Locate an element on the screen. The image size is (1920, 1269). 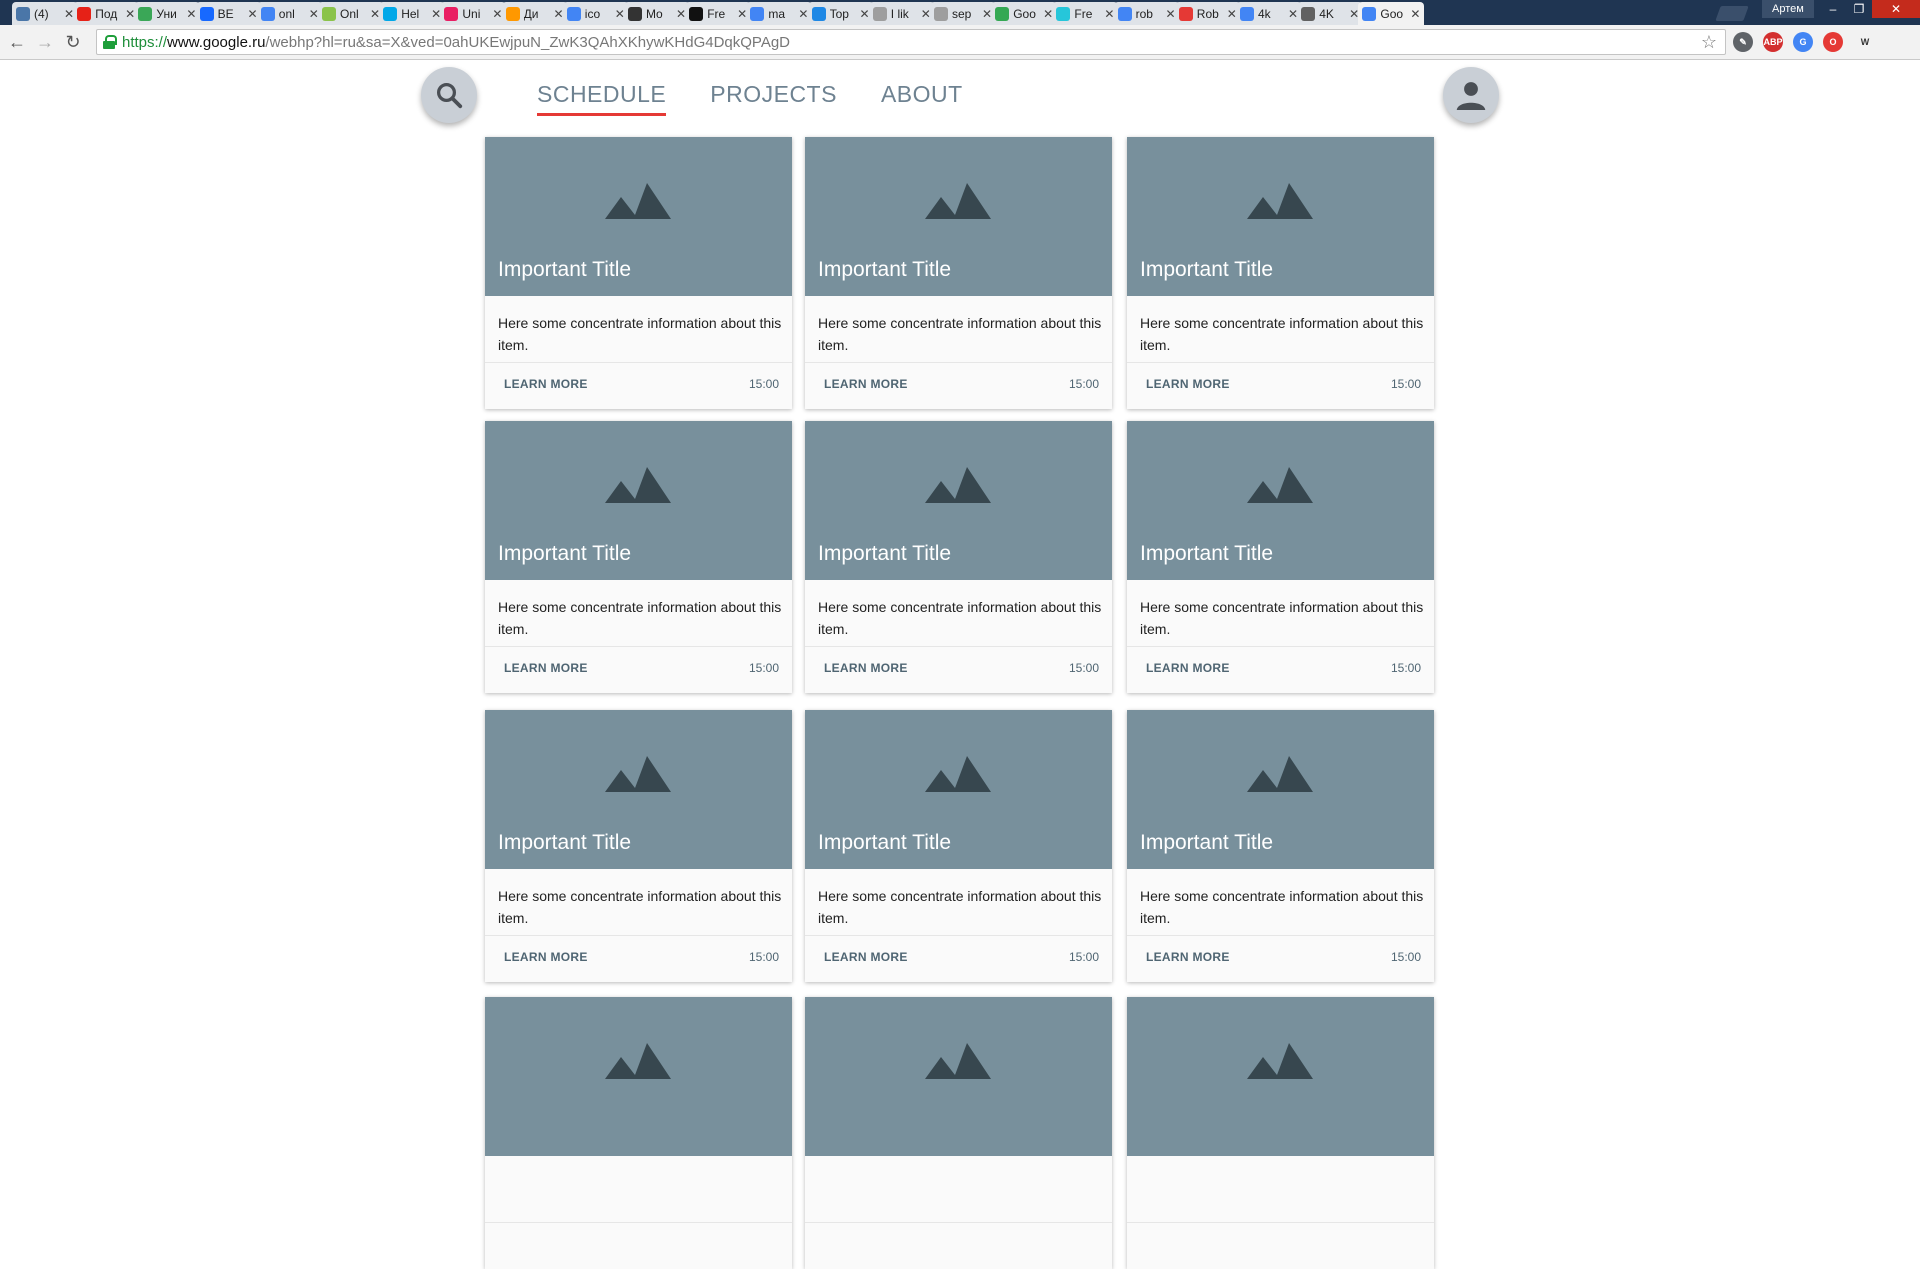
search-button is located at coordinates (449, 95).